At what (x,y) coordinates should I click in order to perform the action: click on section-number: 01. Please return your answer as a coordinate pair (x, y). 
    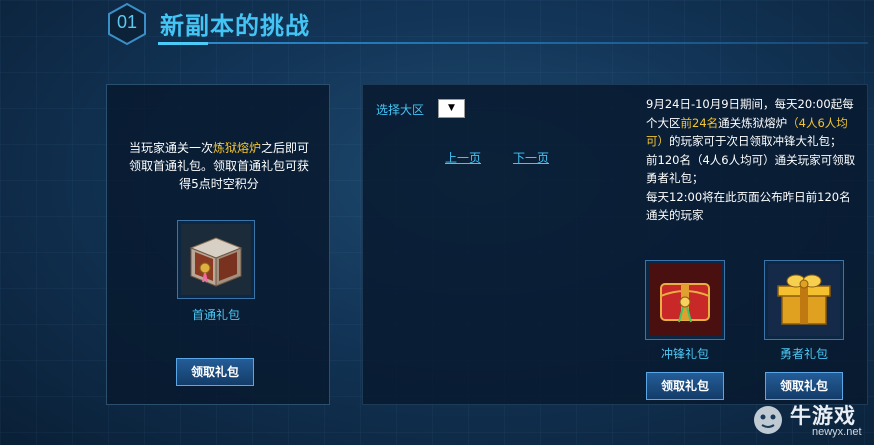
    Looking at the image, I should click on (127, 22).